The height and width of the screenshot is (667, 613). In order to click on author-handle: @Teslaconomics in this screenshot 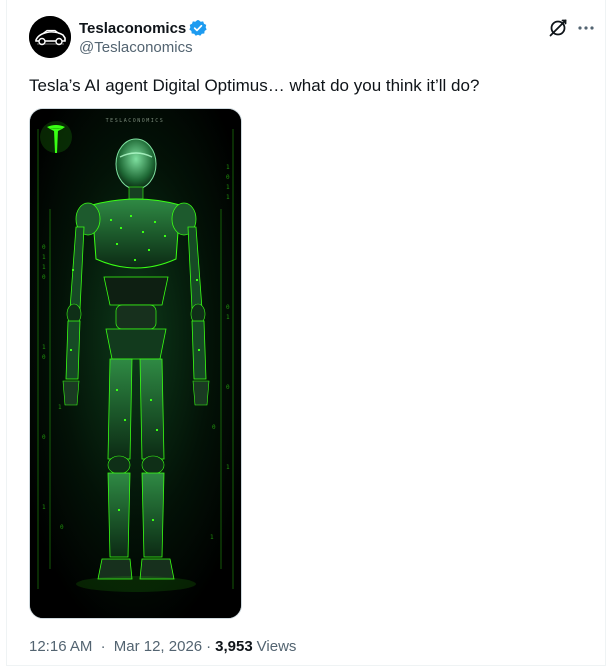, I will do `click(136, 47)`.